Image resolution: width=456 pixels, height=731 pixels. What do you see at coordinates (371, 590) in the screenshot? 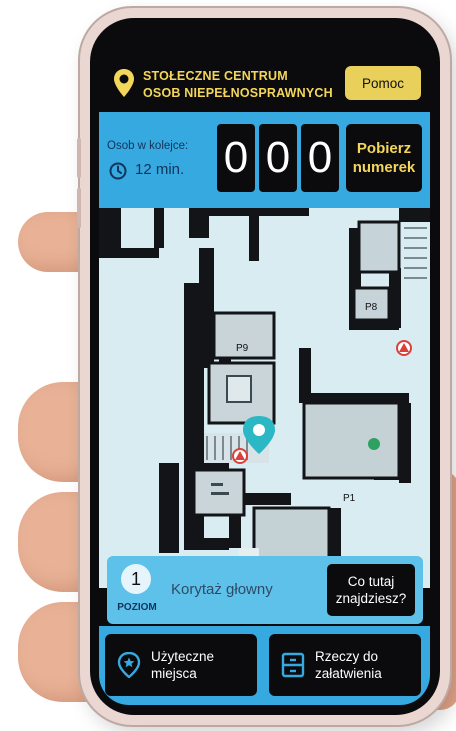
I see `whats-here-button: Co tutaj znajdziesz?` at bounding box center [371, 590].